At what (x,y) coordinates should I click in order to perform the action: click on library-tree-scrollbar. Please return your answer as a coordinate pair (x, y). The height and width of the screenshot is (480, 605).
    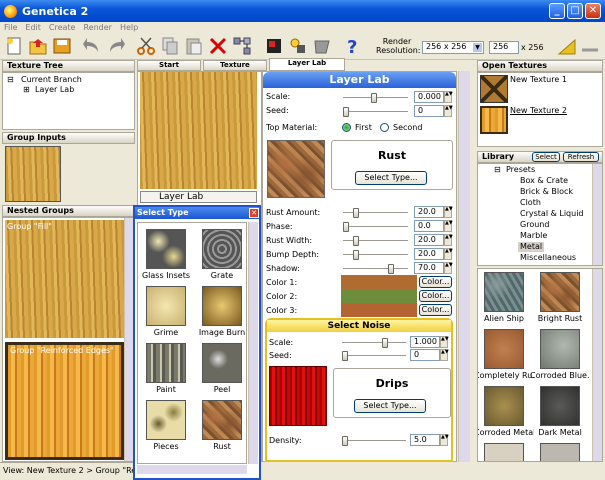
    Looking at the image, I should click on (597, 214).